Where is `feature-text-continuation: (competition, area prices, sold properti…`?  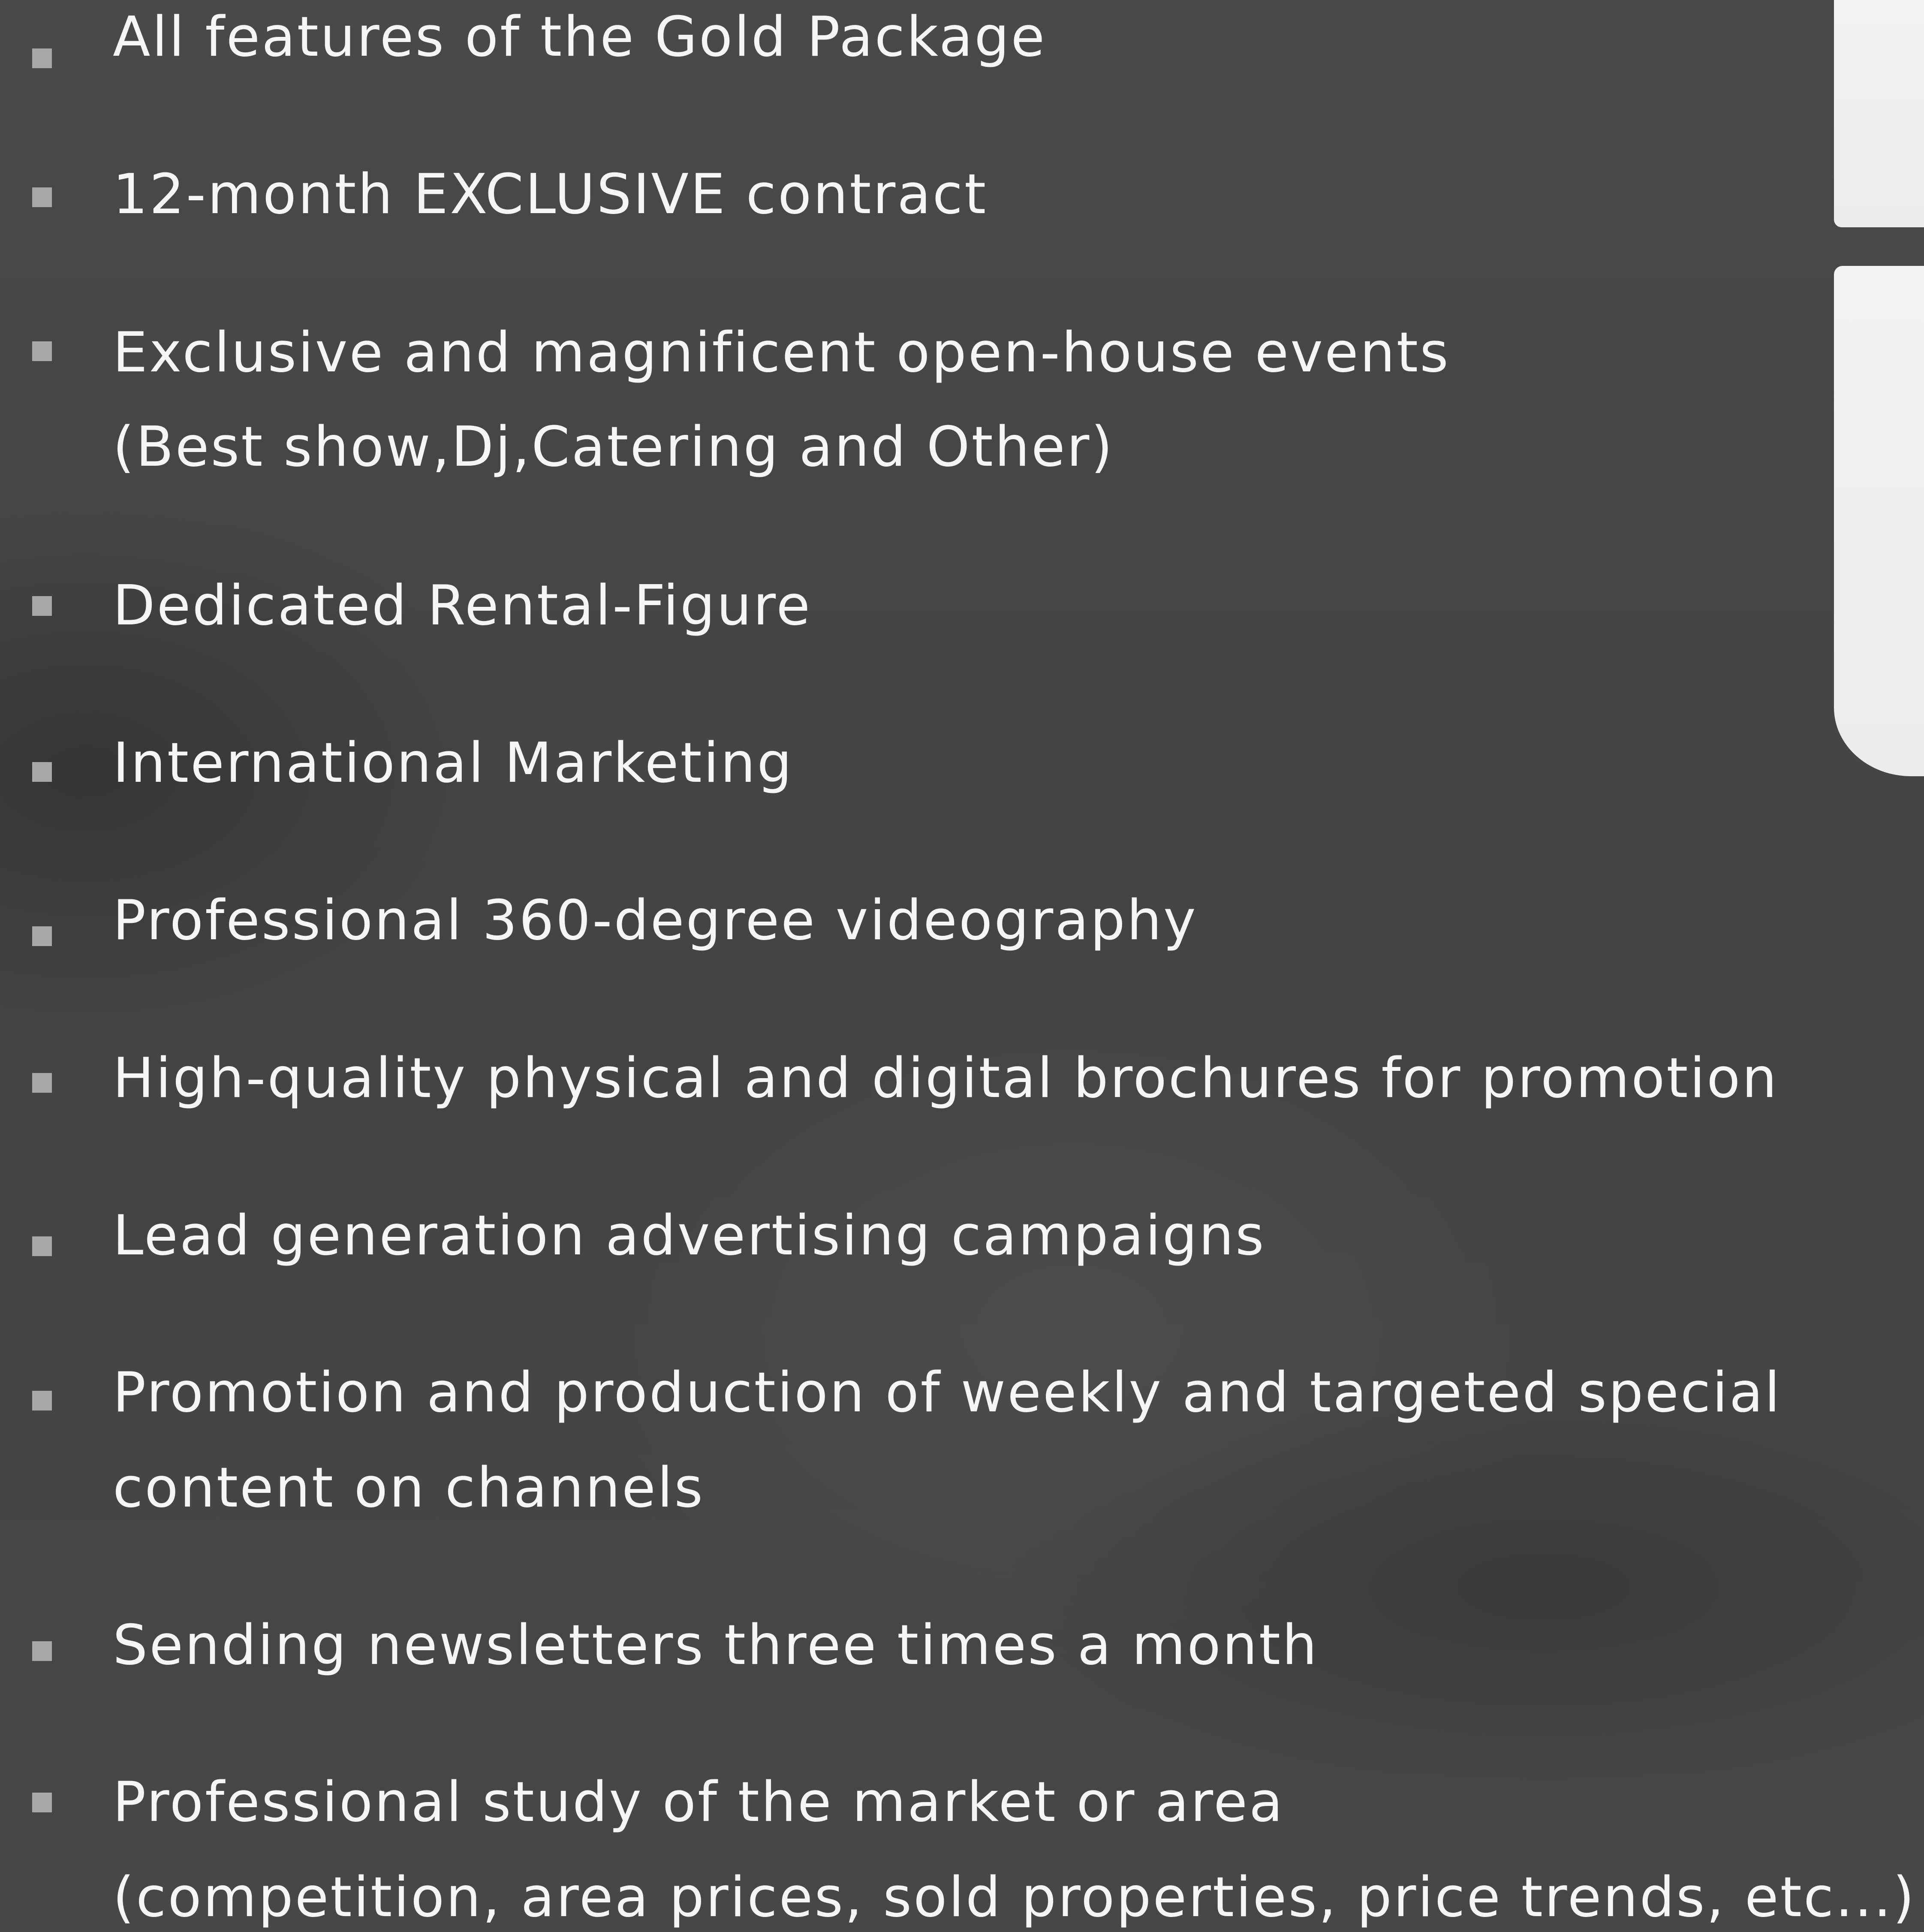
feature-text-continuation: (competition, area prices, sold properti… is located at coordinates (1015, 1898).